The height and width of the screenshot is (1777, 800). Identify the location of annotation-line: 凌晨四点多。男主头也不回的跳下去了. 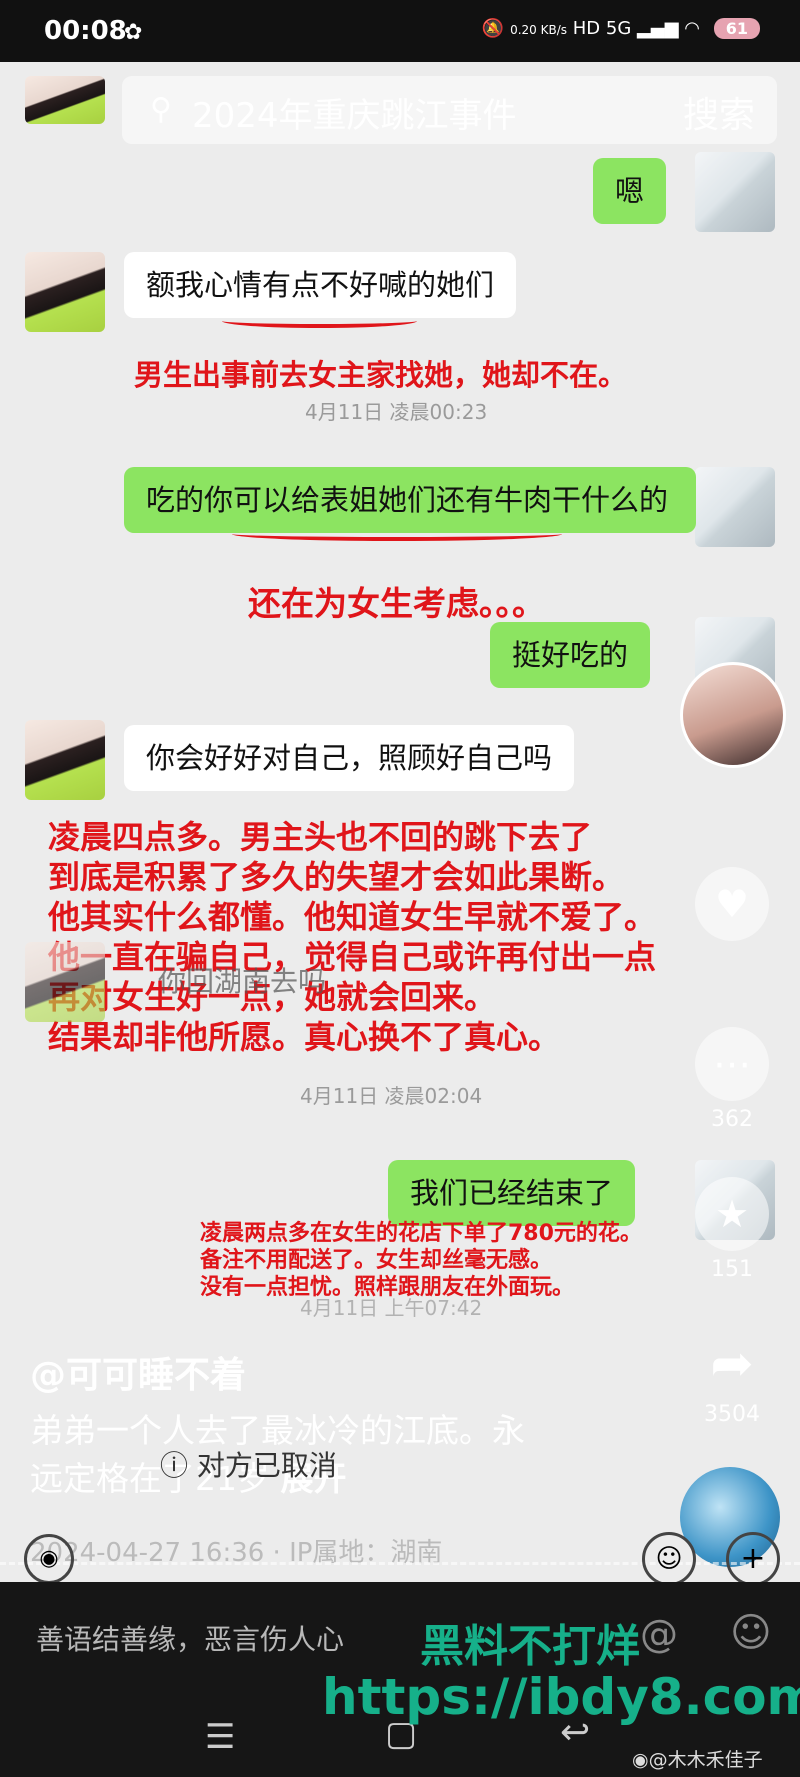
(320, 837).